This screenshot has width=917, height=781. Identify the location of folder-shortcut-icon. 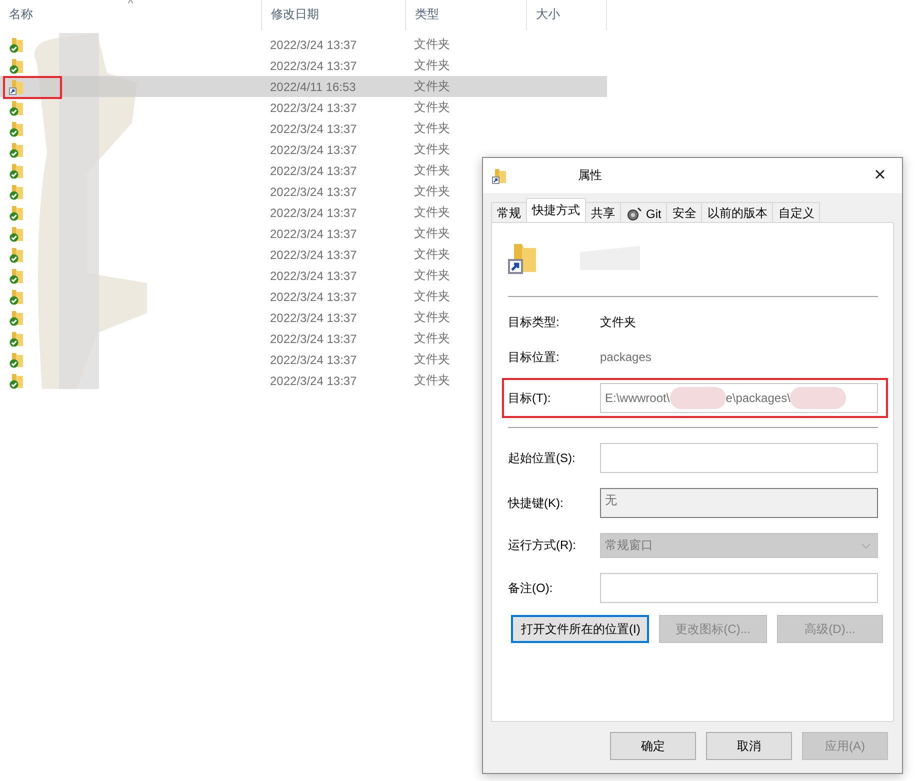
(500, 176).